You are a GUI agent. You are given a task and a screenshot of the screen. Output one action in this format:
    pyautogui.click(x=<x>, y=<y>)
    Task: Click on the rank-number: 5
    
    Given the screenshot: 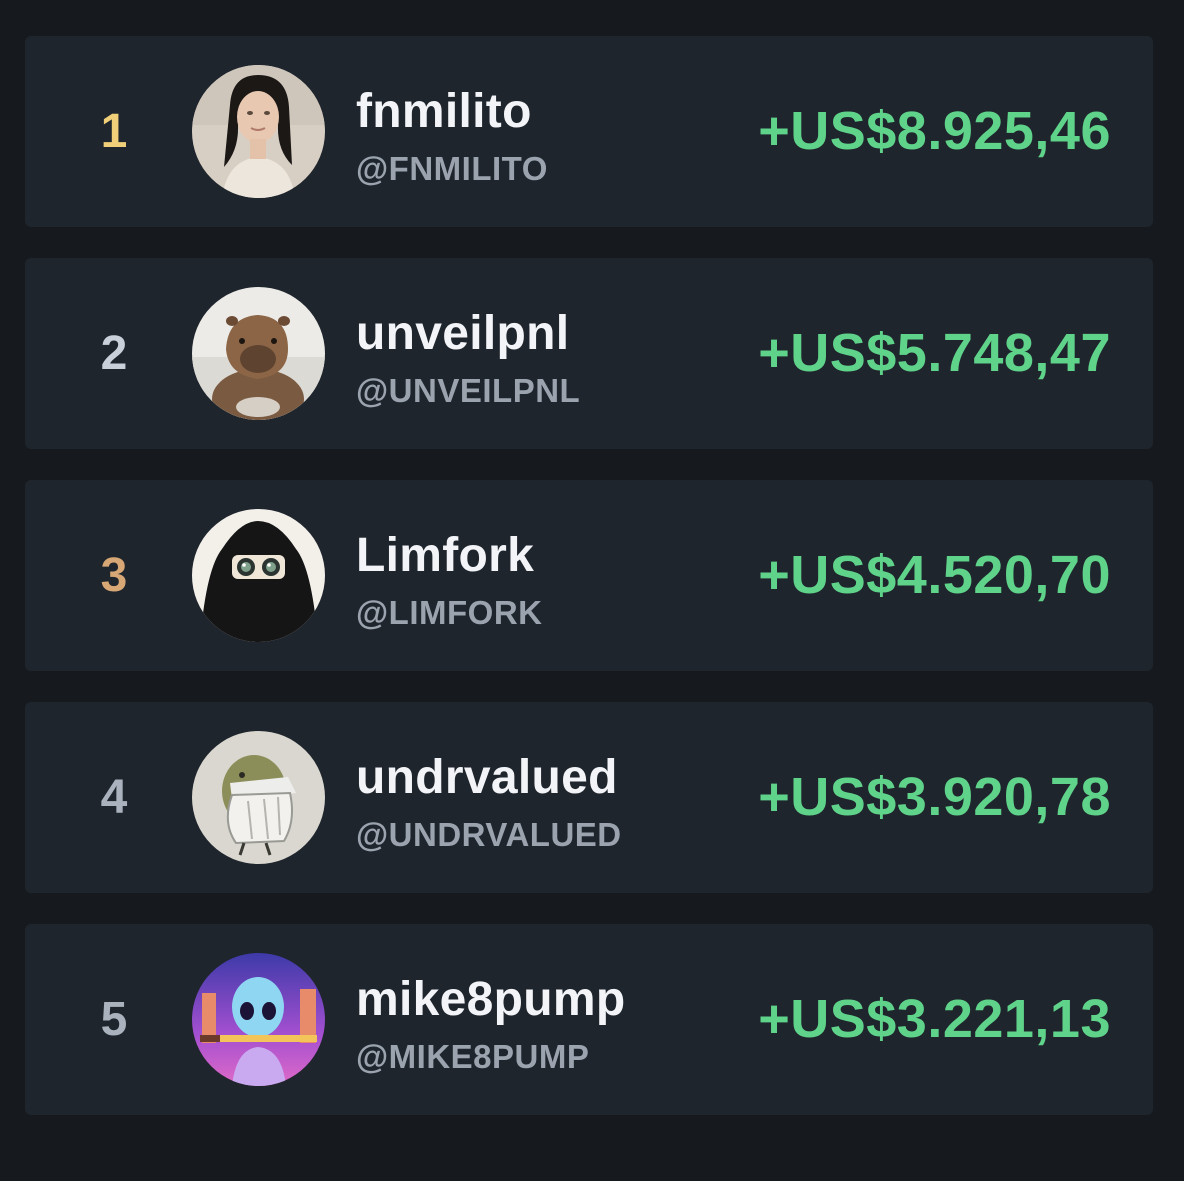 What is the action you would take?
    pyautogui.click(x=114, y=1019)
    